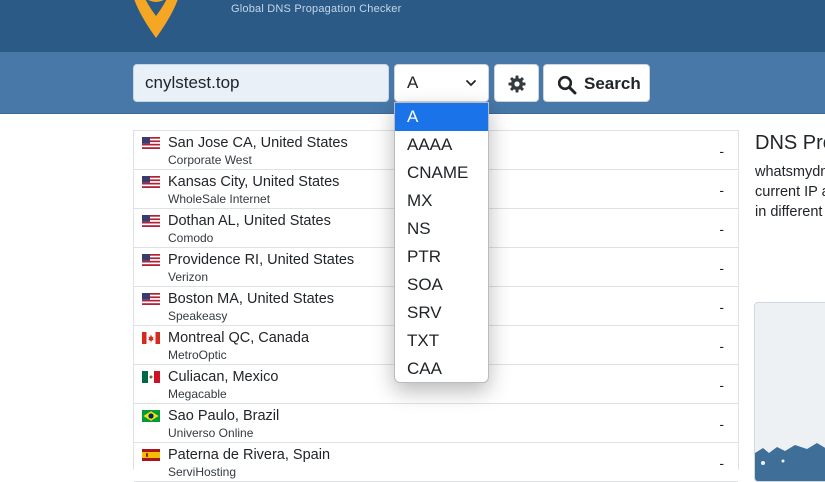 This screenshot has width=825, height=482. Describe the element at coordinates (239, 338) in the screenshot. I see `location-name: Montreal QC, Canada` at that location.